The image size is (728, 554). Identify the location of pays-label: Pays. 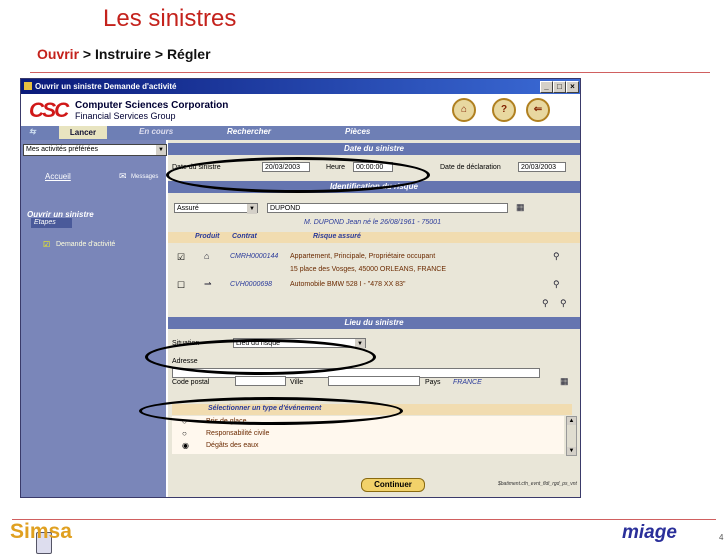
(433, 382).